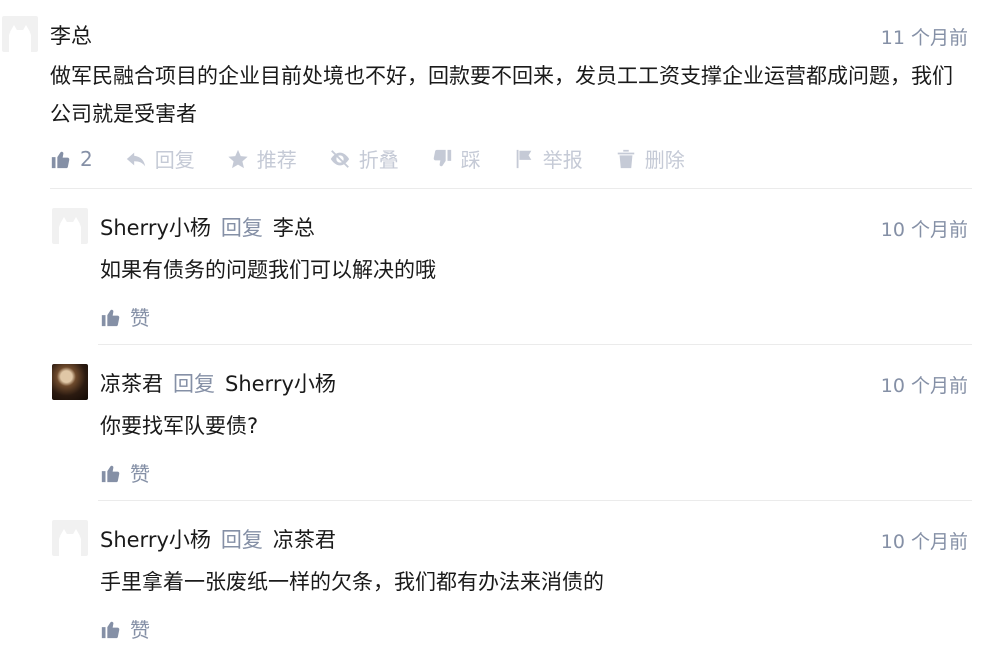 Image resolution: width=992 pixels, height=645 pixels. I want to click on comment-author: 李总, so click(71, 35).